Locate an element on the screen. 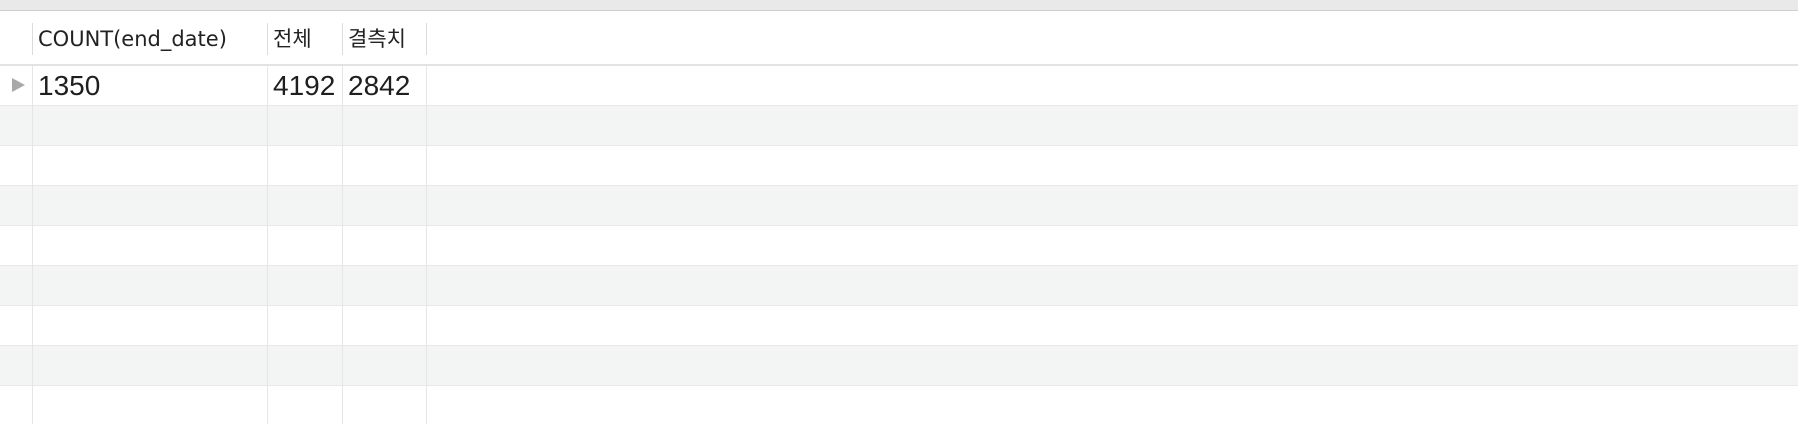  column-header-missing: 결측치 is located at coordinates (384, 39).